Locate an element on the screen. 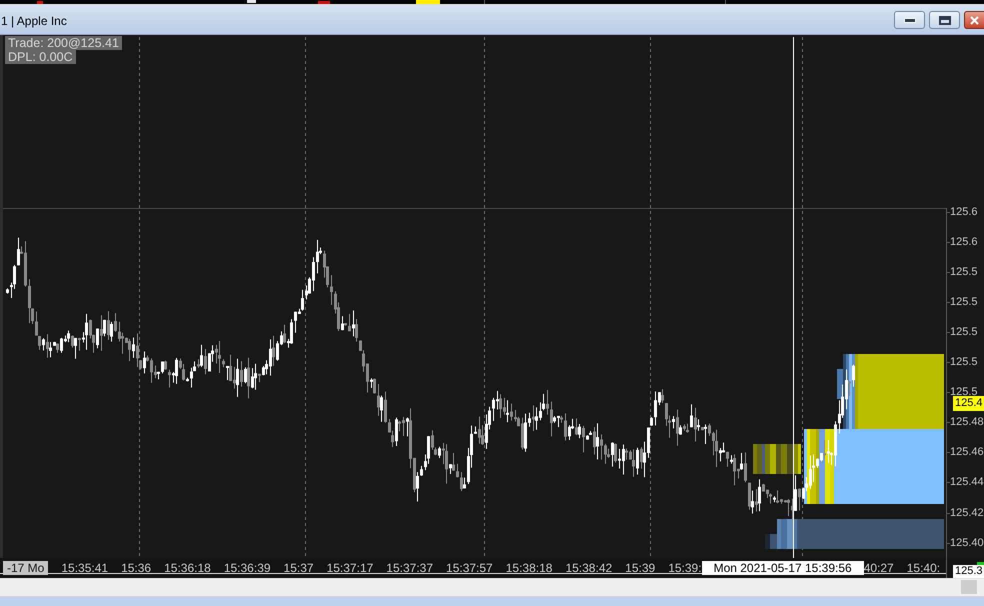  volume-profile-bar is located at coordinates (777, 459).